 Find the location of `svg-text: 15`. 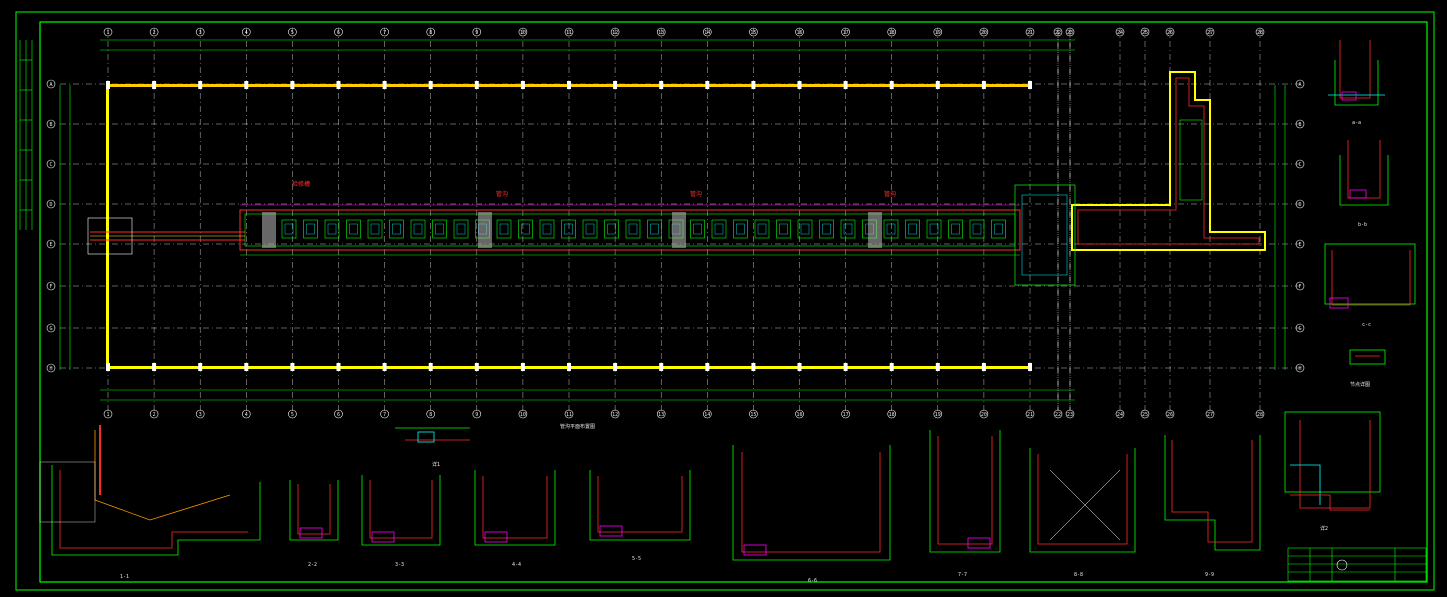

svg-text: 15 is located at coordinates (753, 415).